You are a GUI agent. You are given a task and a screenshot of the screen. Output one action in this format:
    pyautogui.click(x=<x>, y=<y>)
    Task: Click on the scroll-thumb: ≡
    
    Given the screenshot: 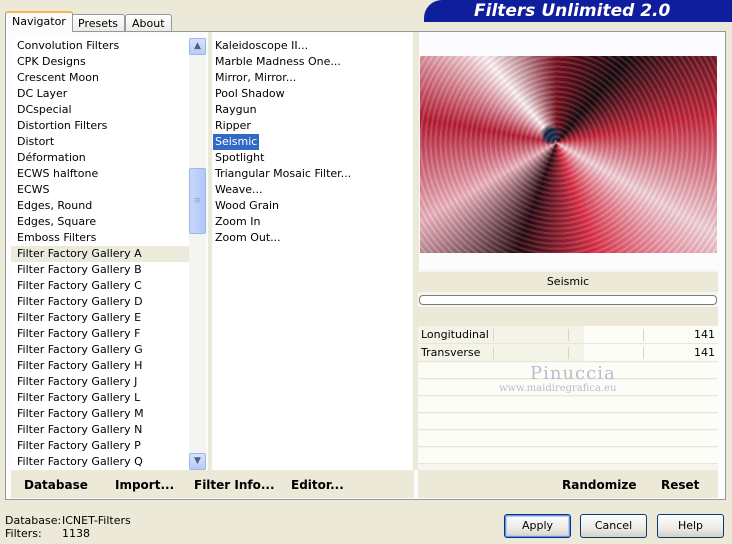 What is the action you would take?
    pyautogui.click(x=197, y=201)
    